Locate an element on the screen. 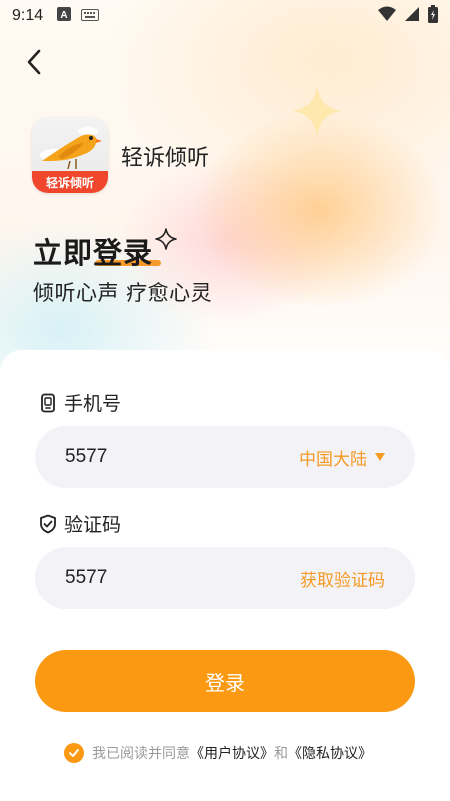 This screenshot has width=450, height=801. back-button is located at coordinates (34, 62).